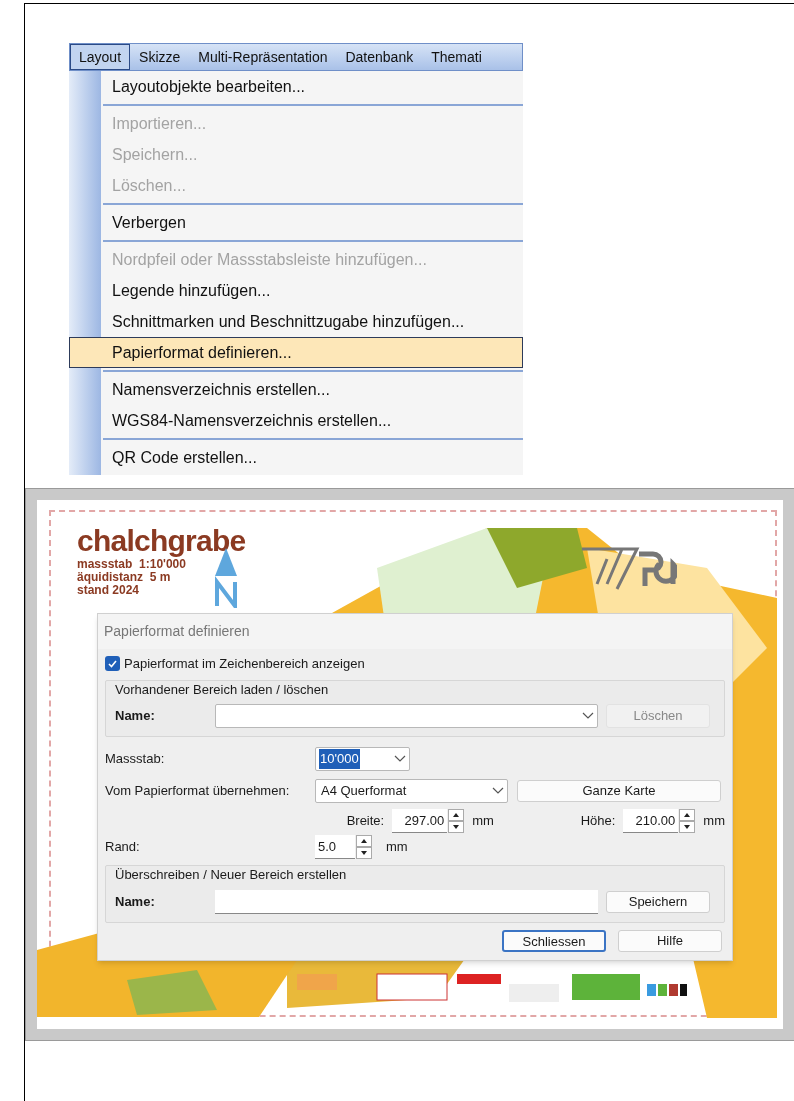 This screenshot has height=1101, width=794. What do you see at coordinates (222, 689) in the screenshot?
I see `group-title: Vorhandener Bereich laden / löschen` at bounding box center [222, 689].